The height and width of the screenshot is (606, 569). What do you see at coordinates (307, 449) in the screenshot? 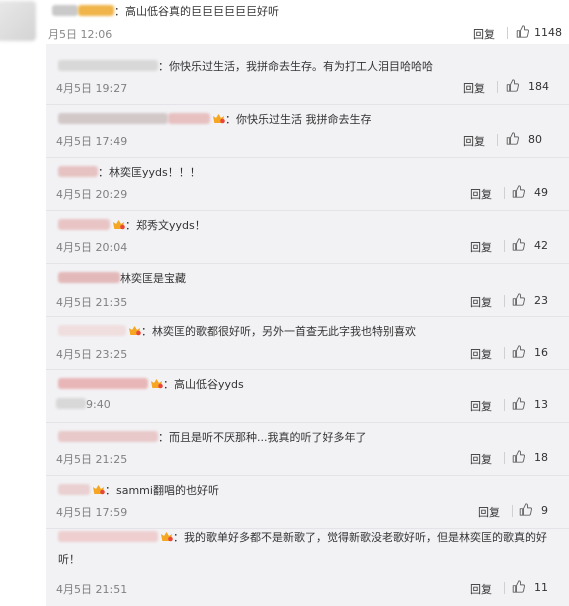
I see `reply-item: ：而且是听不厌那种...我真的听了好多年了 4月5日 21:25 回复 18` at bounding box center [307, 449].